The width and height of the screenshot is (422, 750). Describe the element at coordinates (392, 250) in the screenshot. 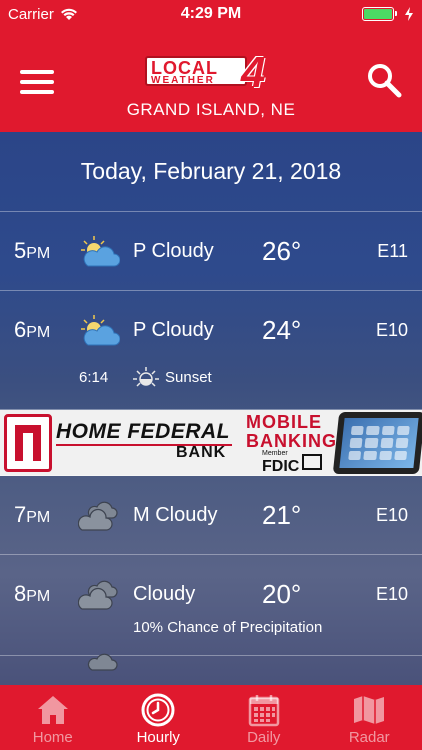

I see `wind-label: E11` at that location.